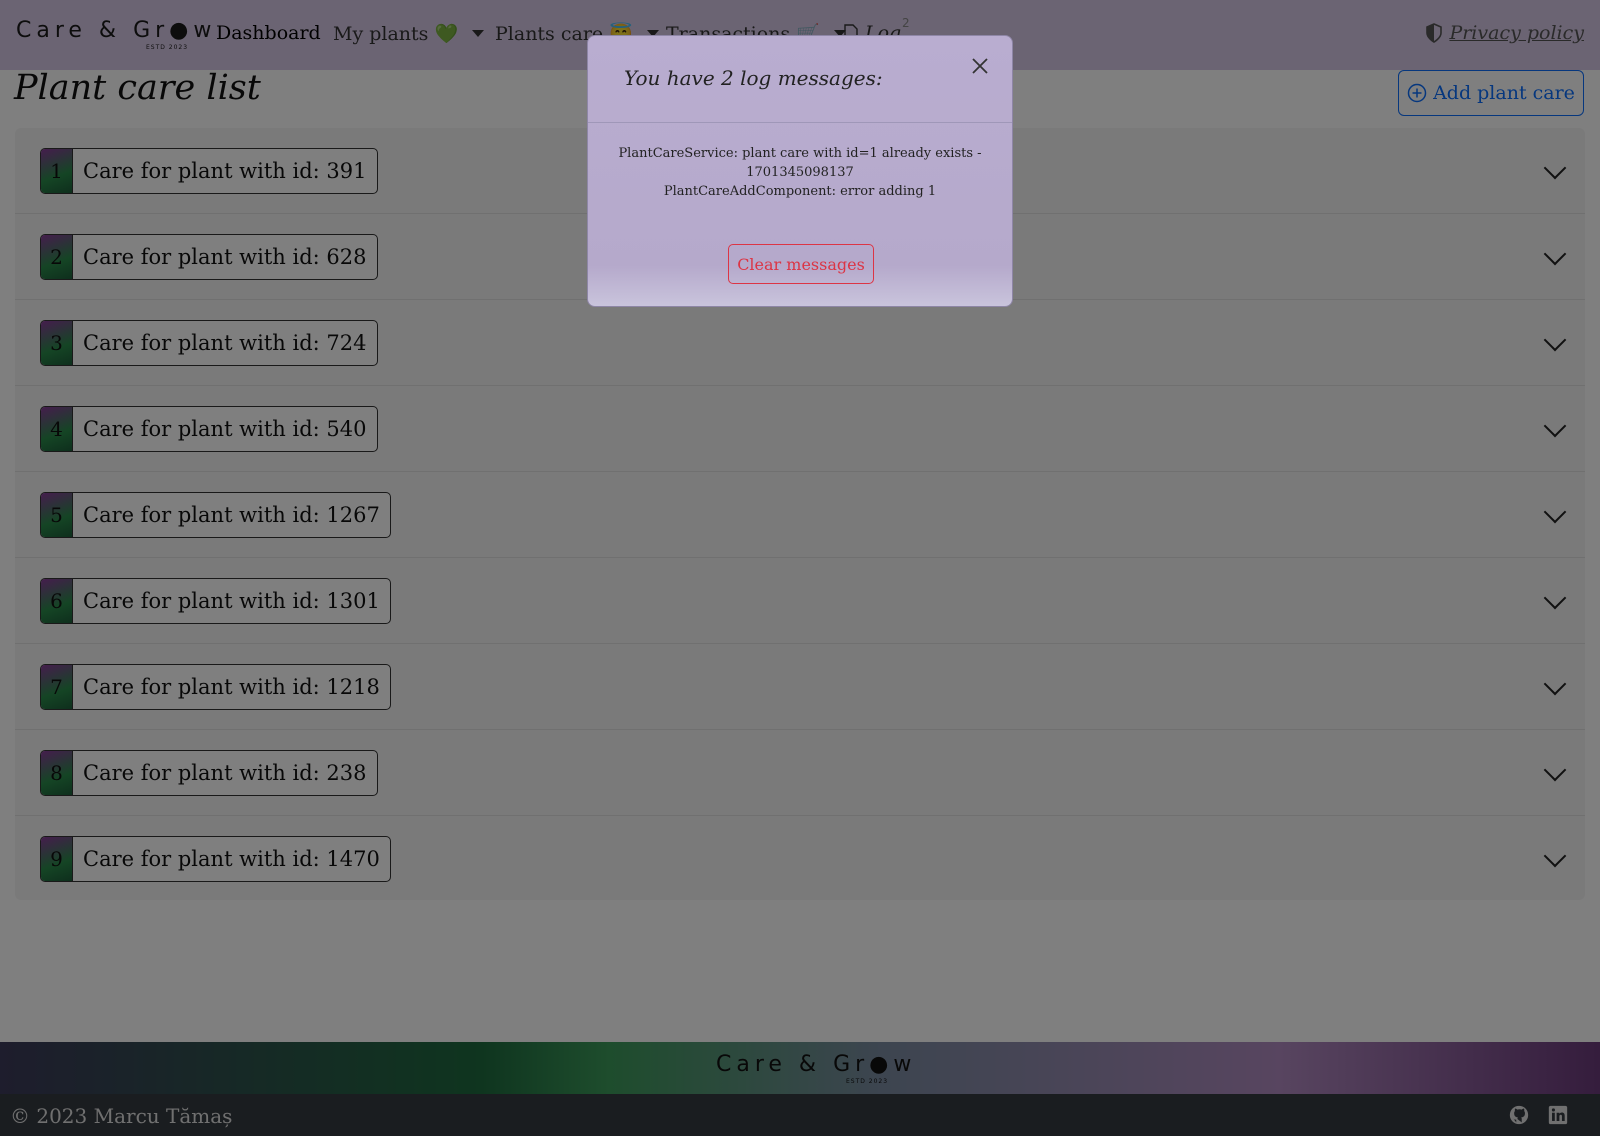 The width and height of the screenshot is (1600, 1136). Describe the element at coordinates (800, 191) in the screenshot. I see `log-message: PlantCareAddComponent: error adding 1` at that location.